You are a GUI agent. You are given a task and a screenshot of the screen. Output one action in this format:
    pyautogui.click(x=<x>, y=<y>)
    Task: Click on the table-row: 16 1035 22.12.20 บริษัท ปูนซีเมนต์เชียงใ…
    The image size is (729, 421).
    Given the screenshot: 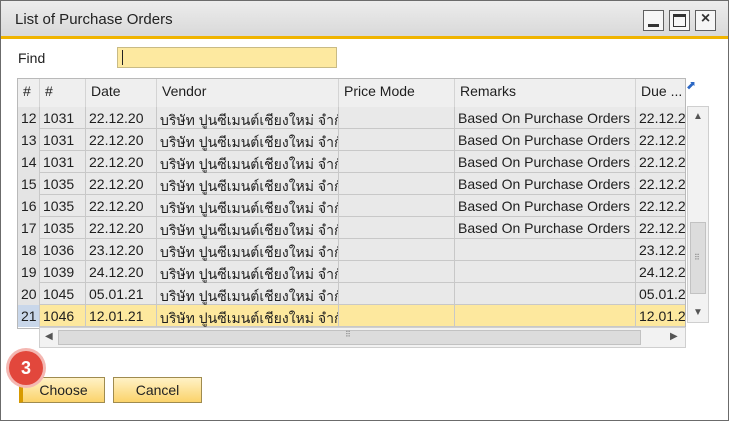 What is the action you would take?
    pyautogui.click(x=352, y=206)
    